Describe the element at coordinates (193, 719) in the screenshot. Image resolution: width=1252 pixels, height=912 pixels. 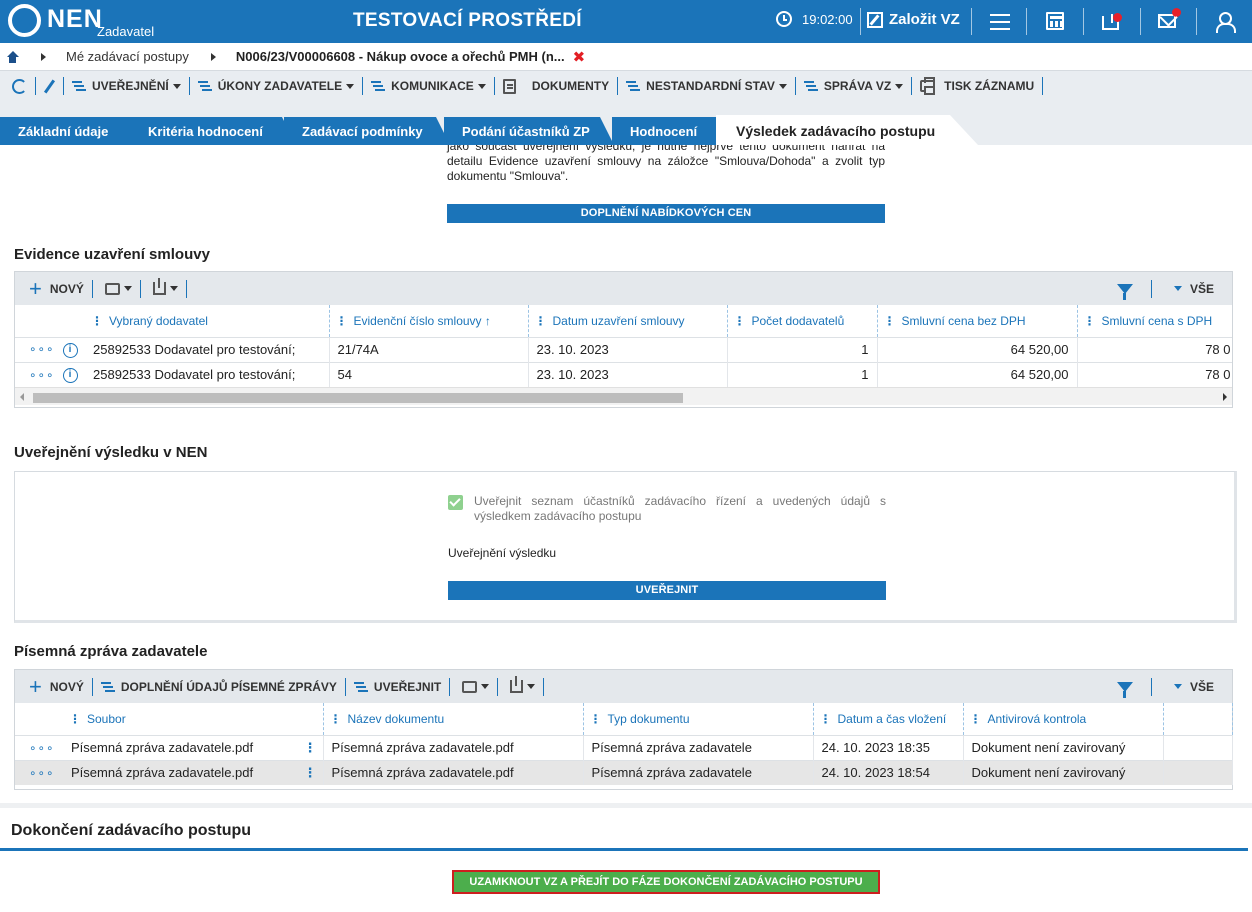
I see `column-header: ⋮ Soubor` at that location.